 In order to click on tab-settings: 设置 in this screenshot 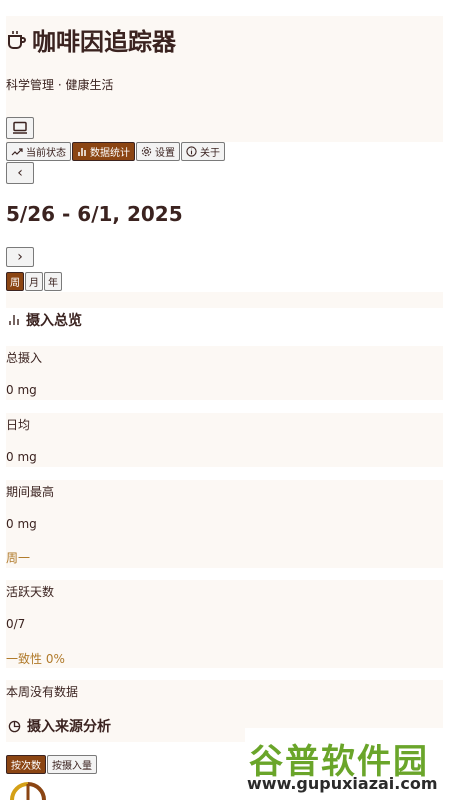, I will do `click(158, 151)`.